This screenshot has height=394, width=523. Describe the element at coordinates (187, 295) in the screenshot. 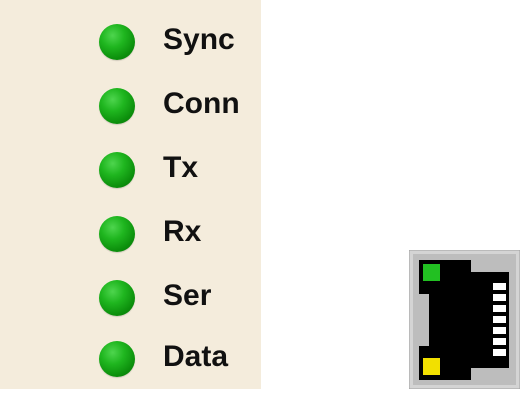

I see `ser-label: Ser` at that location.